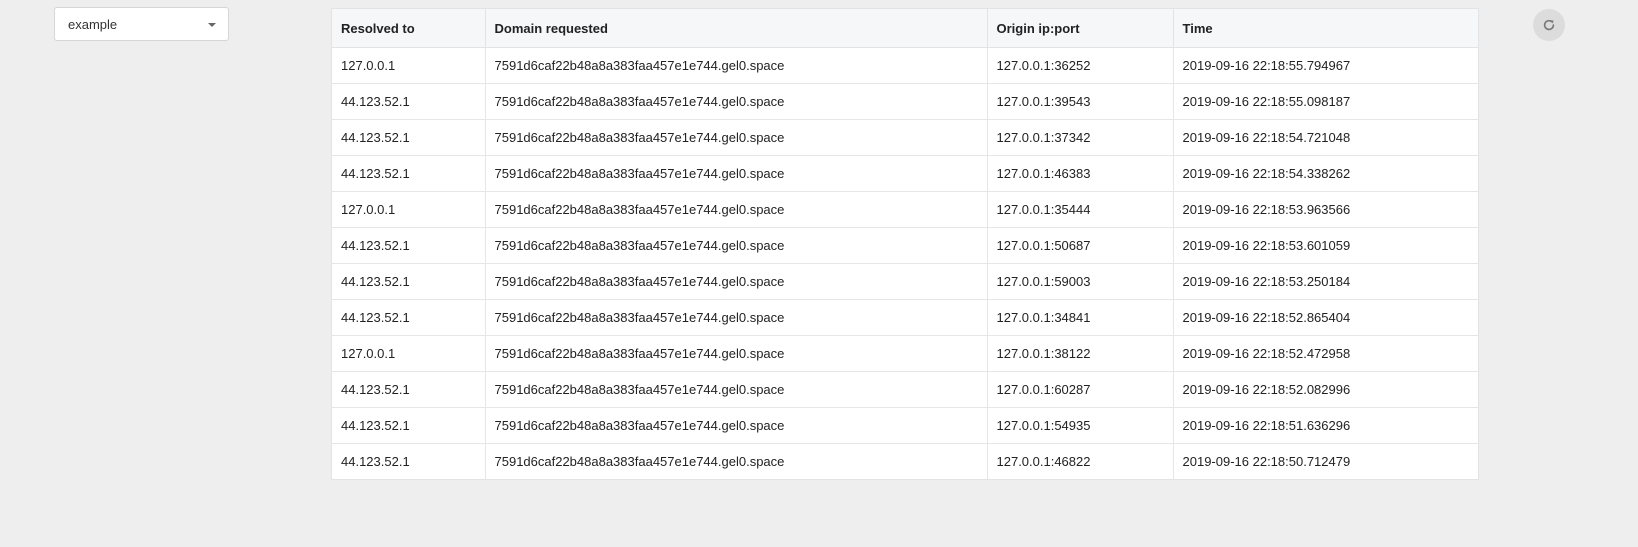  I want to click on cell-origin: 127.0.0.1:46822, so click(1080, 461).